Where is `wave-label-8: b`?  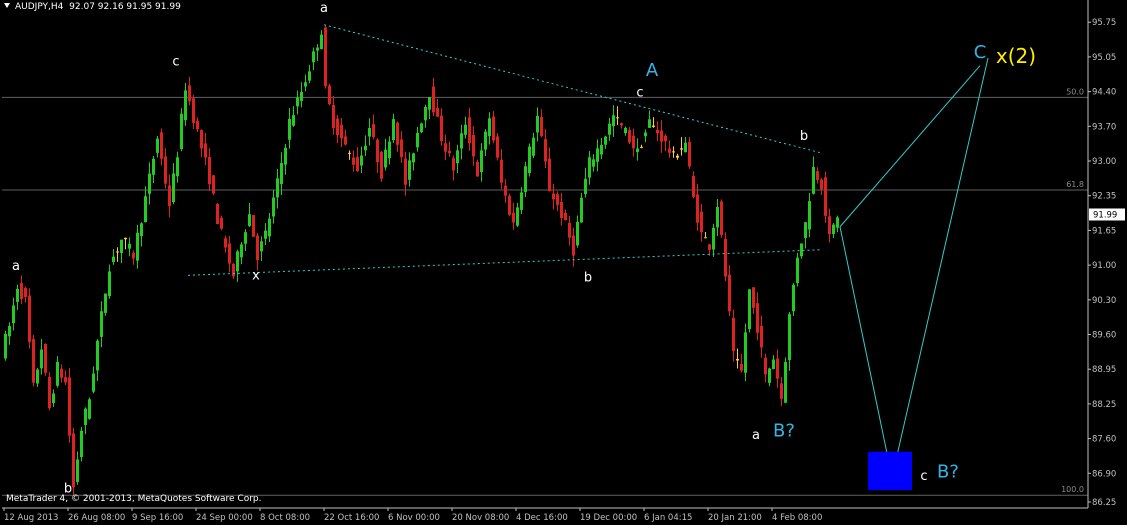 wave-label-8: b is located at coordinates (804, 136).